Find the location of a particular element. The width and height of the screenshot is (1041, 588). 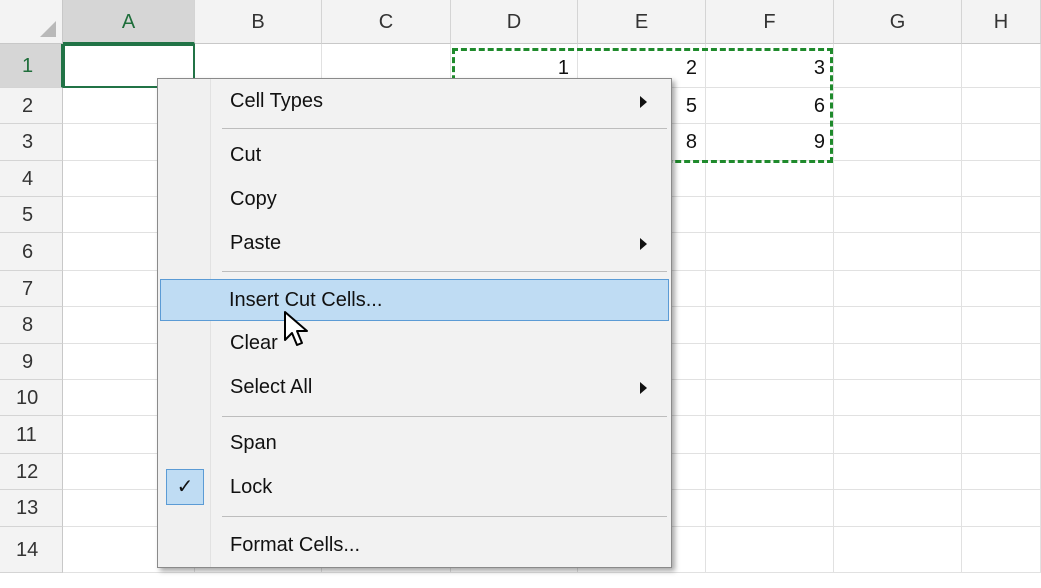

menu-item-label: Span is located at coordinates (253, 443).